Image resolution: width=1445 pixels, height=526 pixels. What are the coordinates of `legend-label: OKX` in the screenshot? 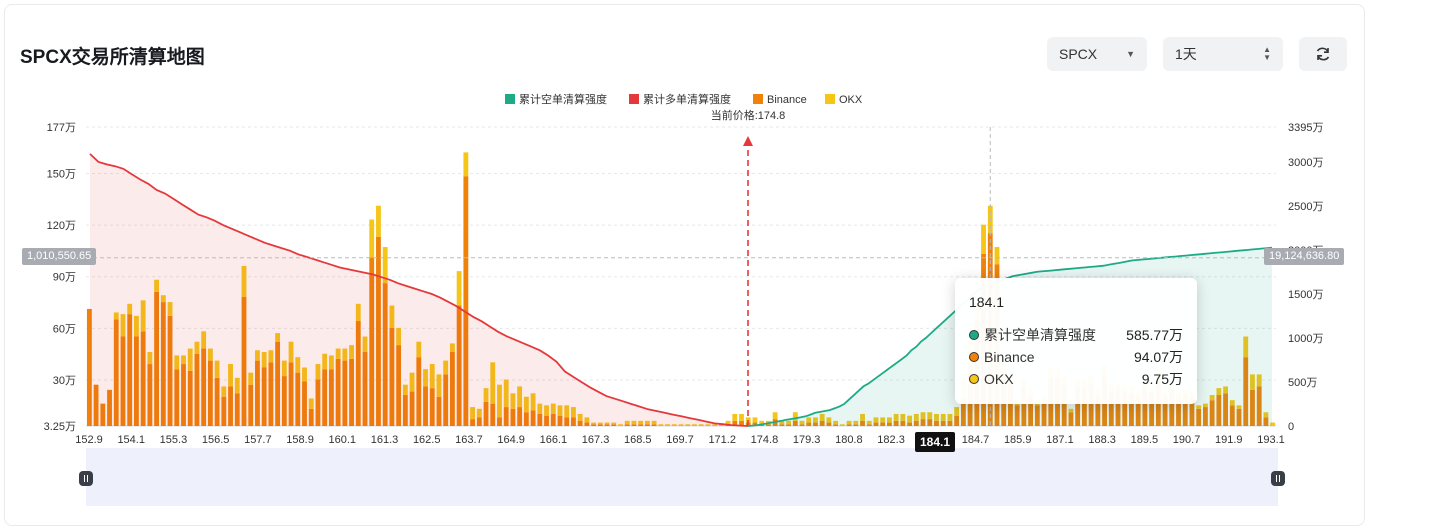 It's located at (851, 100).